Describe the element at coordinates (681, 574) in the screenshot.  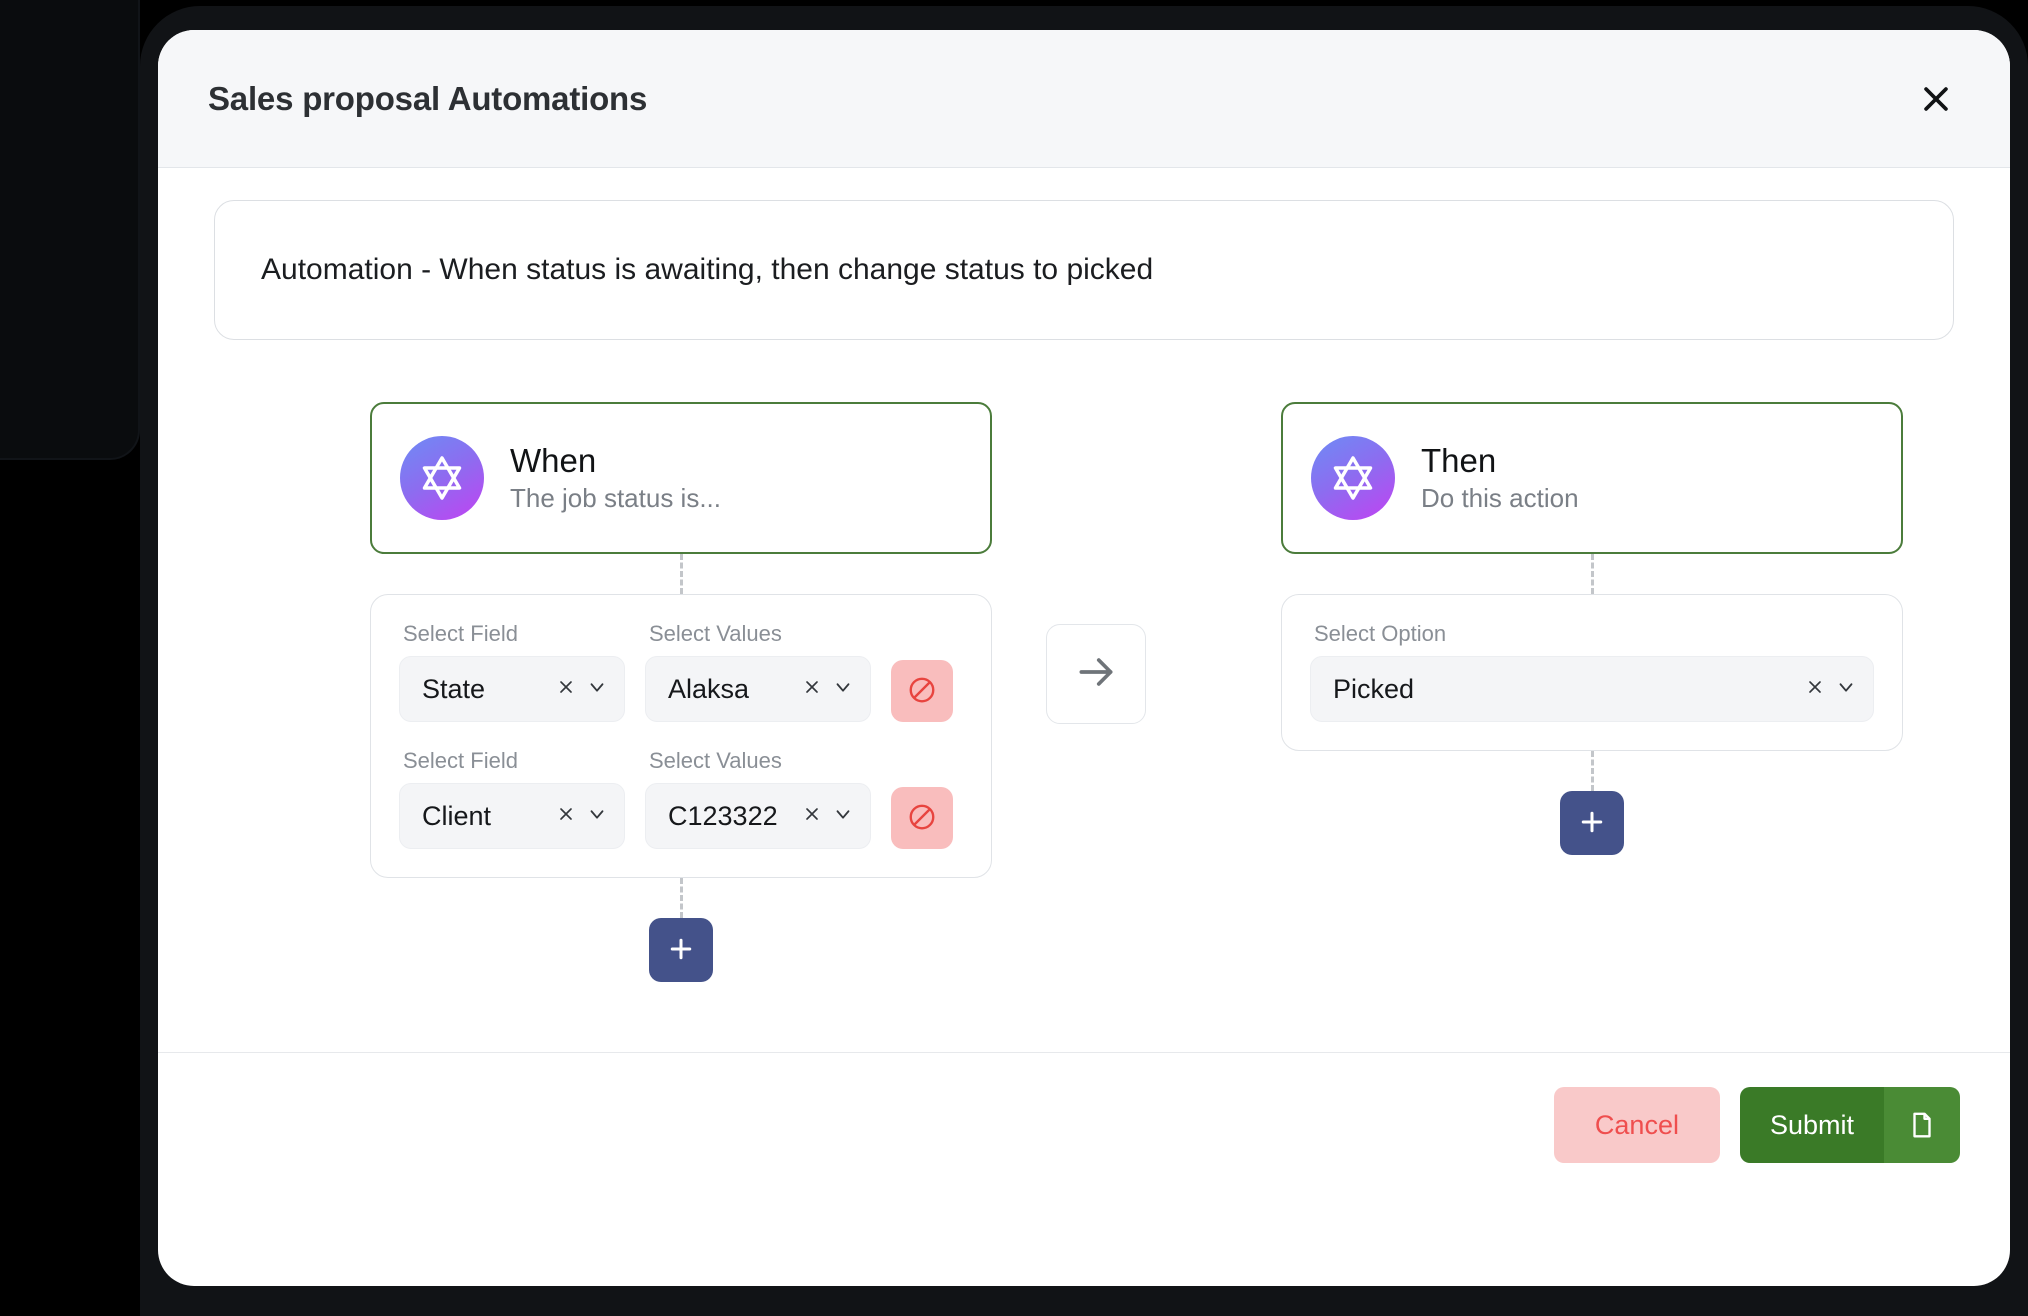
I see `connector-dash-when-top` at that location.